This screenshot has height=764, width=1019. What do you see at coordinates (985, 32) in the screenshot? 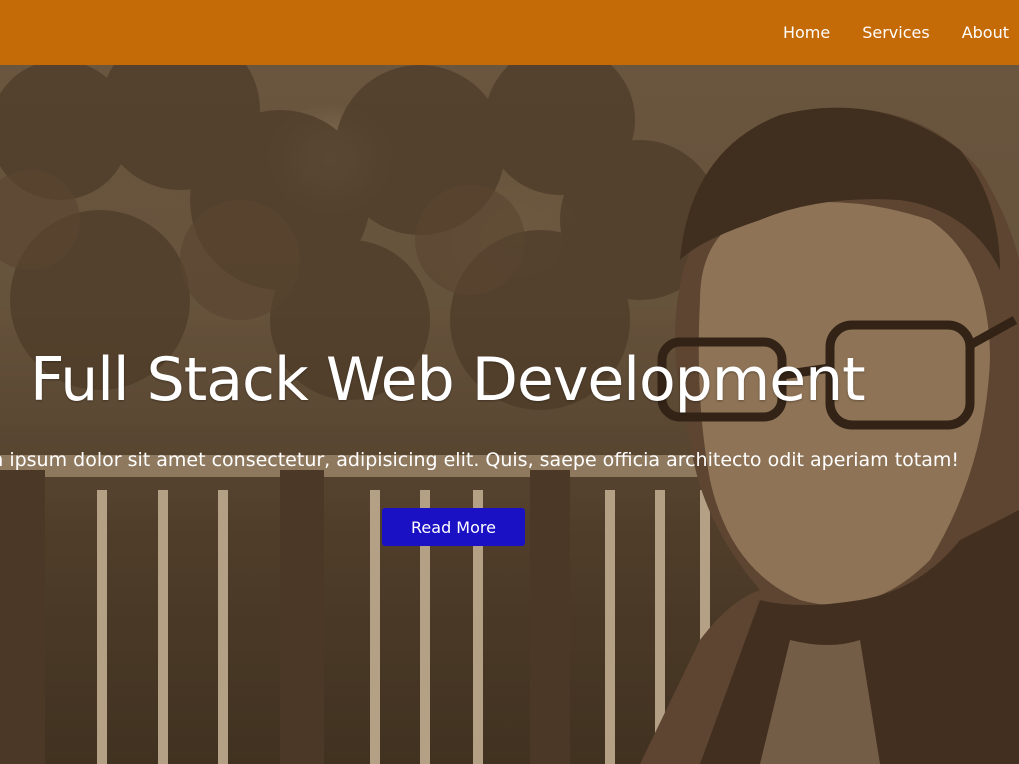
I see `nav-link-about: About` at bounding box center [985, 32].